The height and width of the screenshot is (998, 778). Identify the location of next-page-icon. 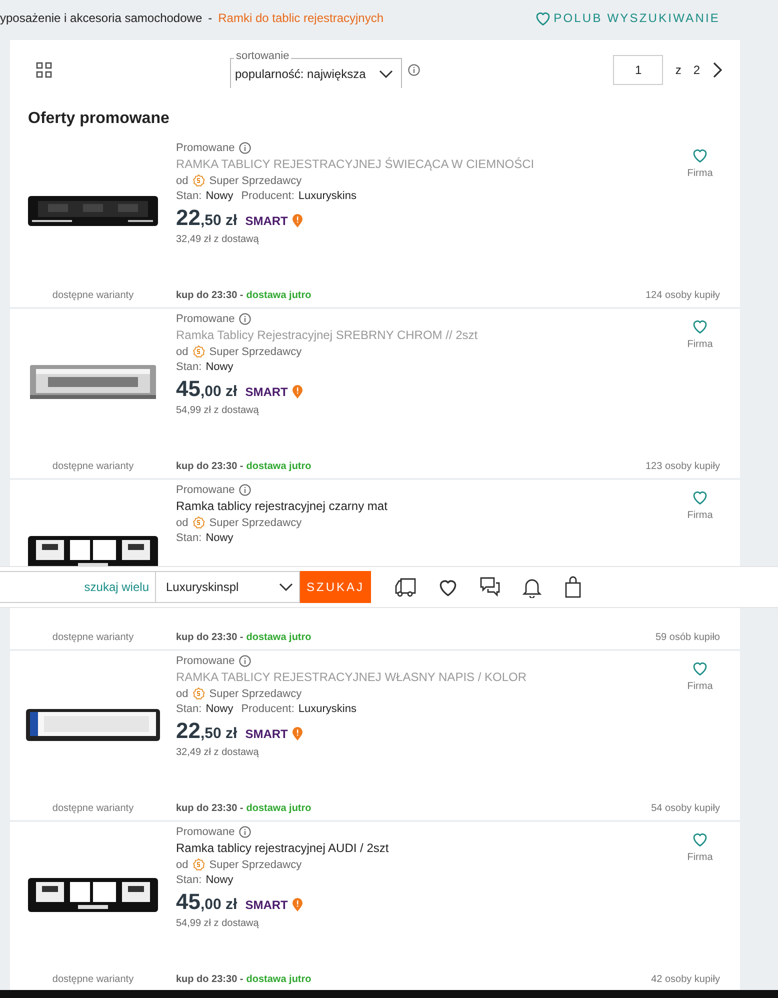
(717, 70).